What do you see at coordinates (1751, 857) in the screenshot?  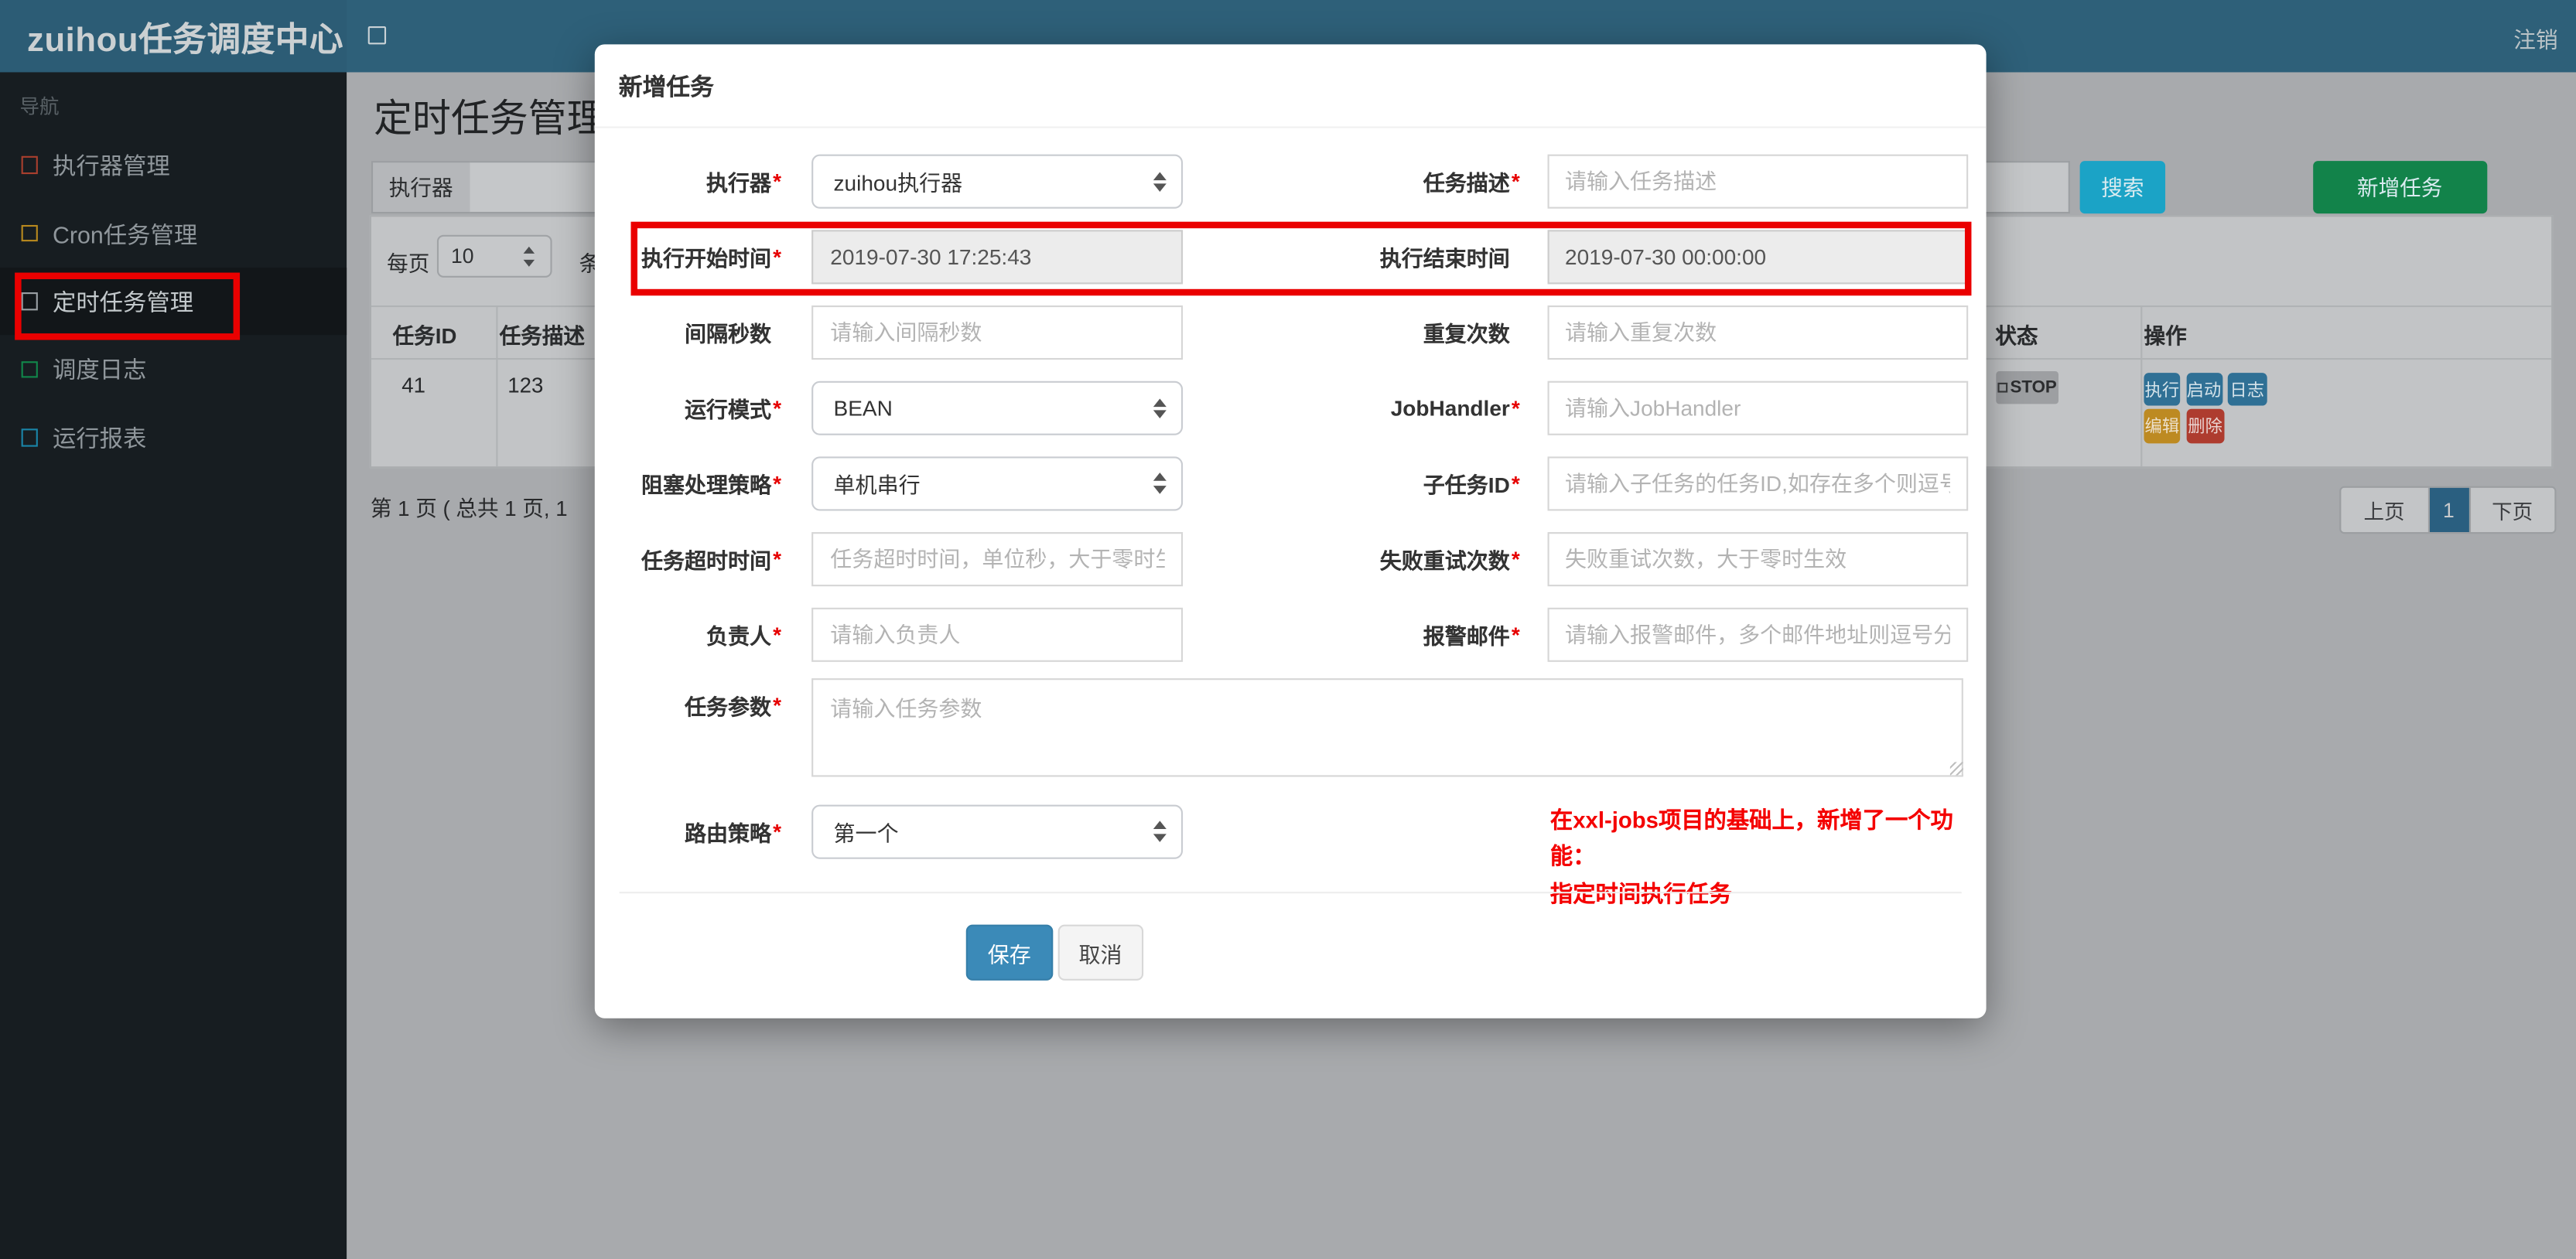 I see `annotation-note: 在xxl-jobs项目的基础上，新增了一个功能： 指定时间执行任务` at bounding box center [1751, 857].